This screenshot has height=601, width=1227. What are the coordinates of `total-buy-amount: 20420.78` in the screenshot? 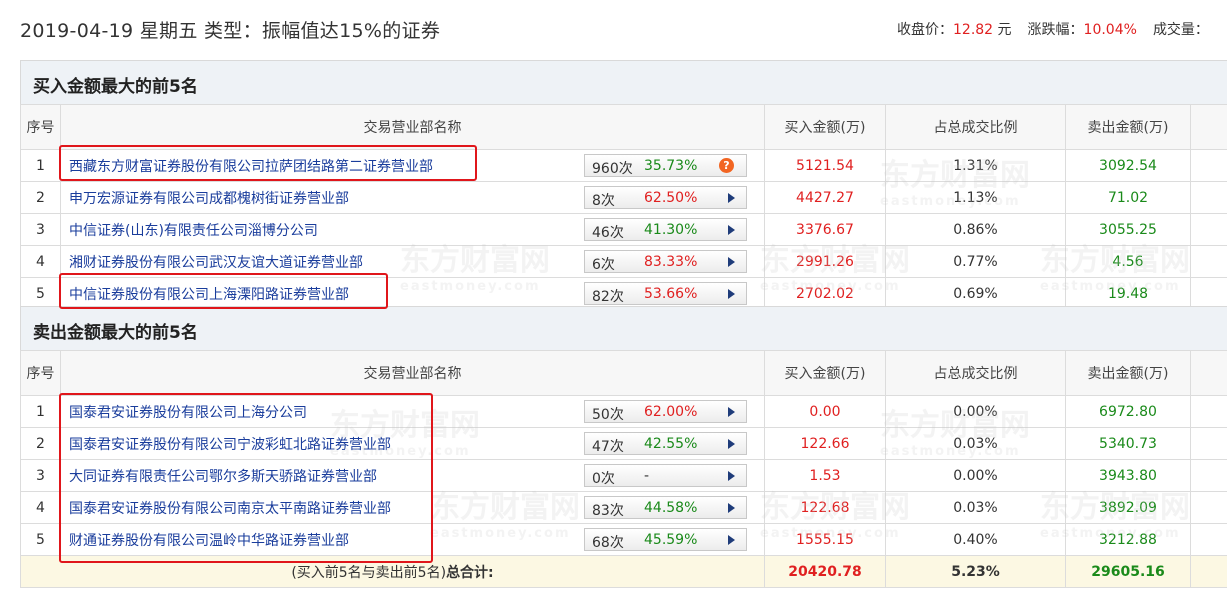 It's located at (825, 571).